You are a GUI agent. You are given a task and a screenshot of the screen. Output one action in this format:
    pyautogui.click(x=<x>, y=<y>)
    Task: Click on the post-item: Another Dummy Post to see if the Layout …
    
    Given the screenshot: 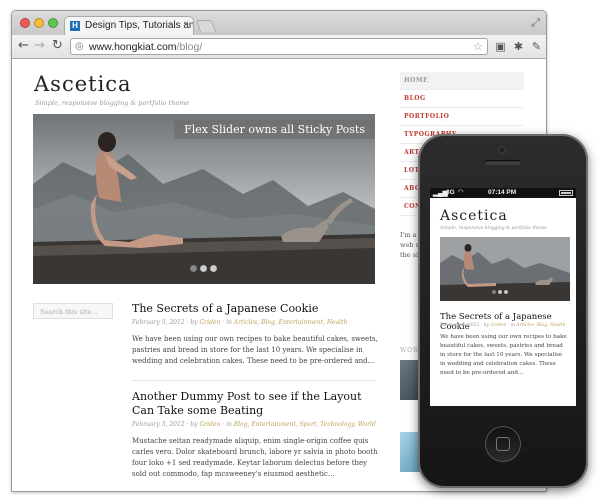 What is the action you would take?
    pyautogui.click(x=257, y=435)
    